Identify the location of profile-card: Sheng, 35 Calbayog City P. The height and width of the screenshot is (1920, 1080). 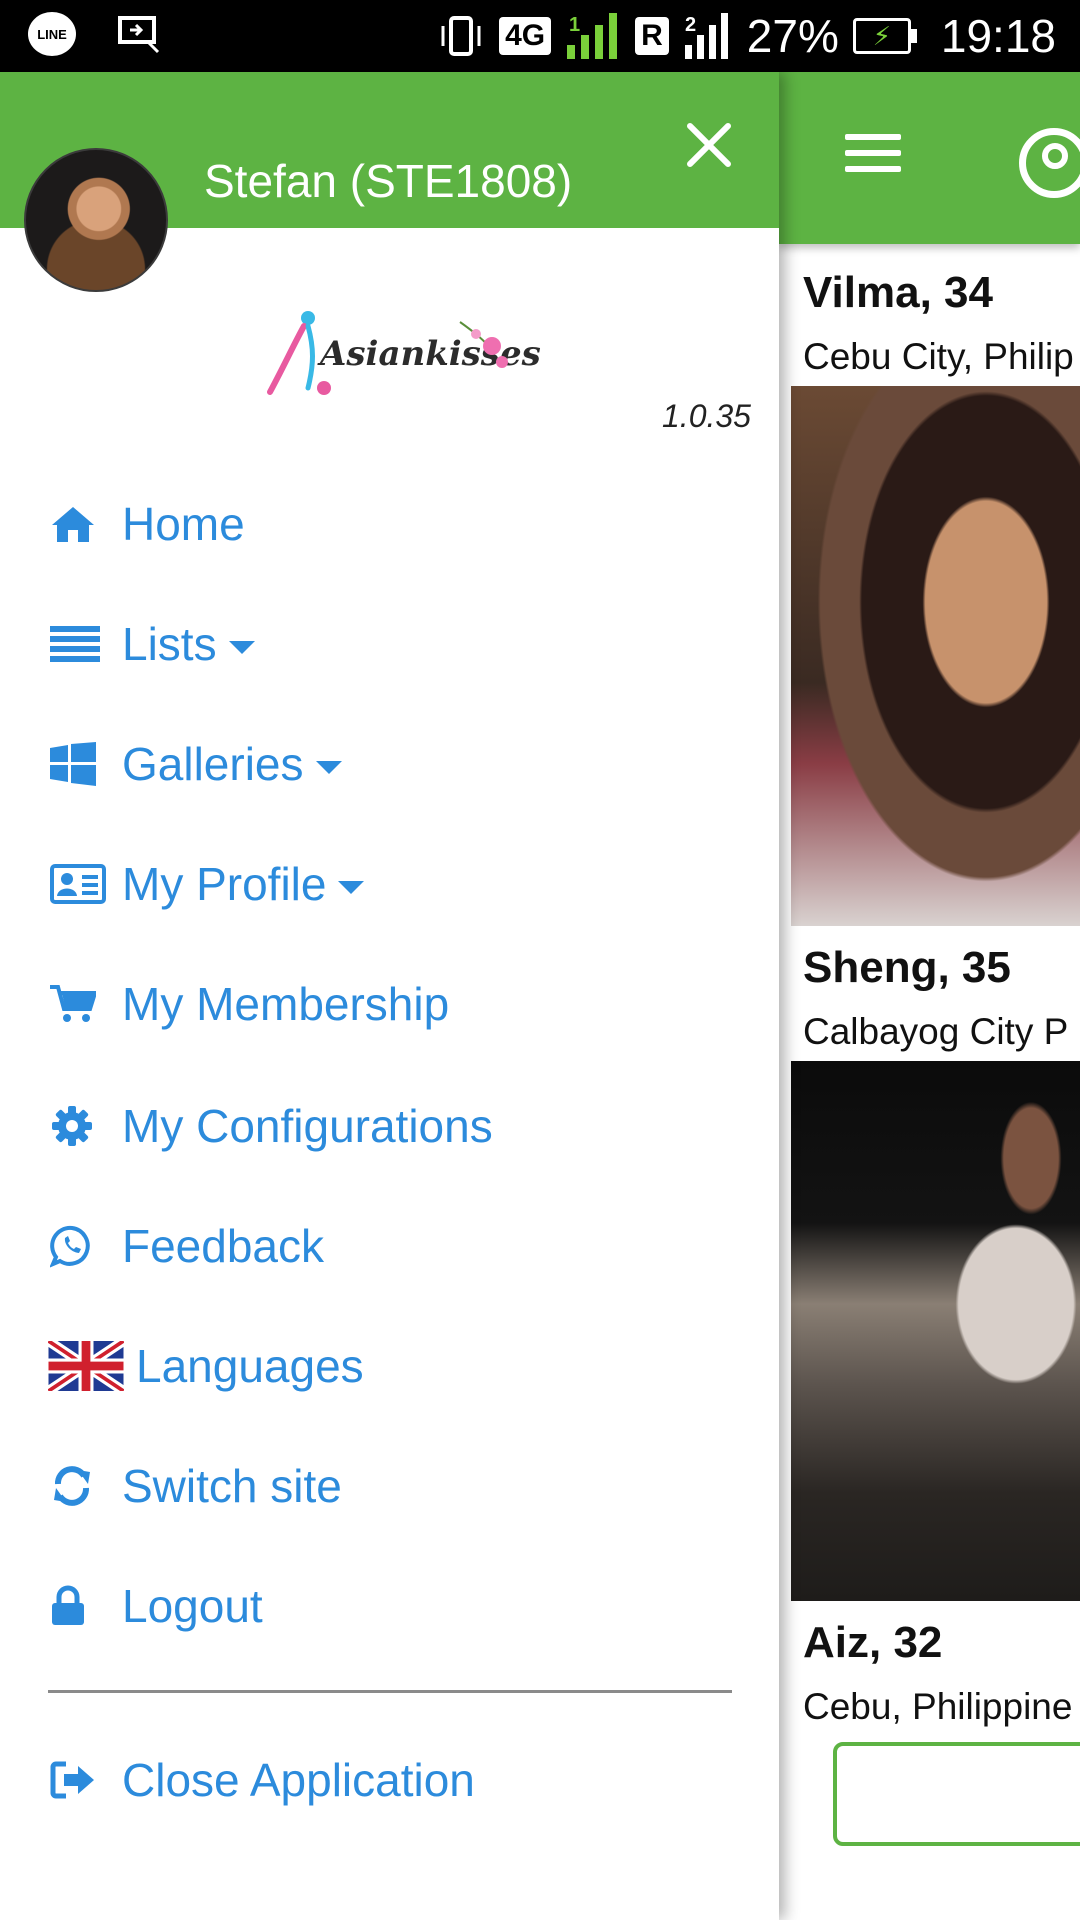
(935, 1272).